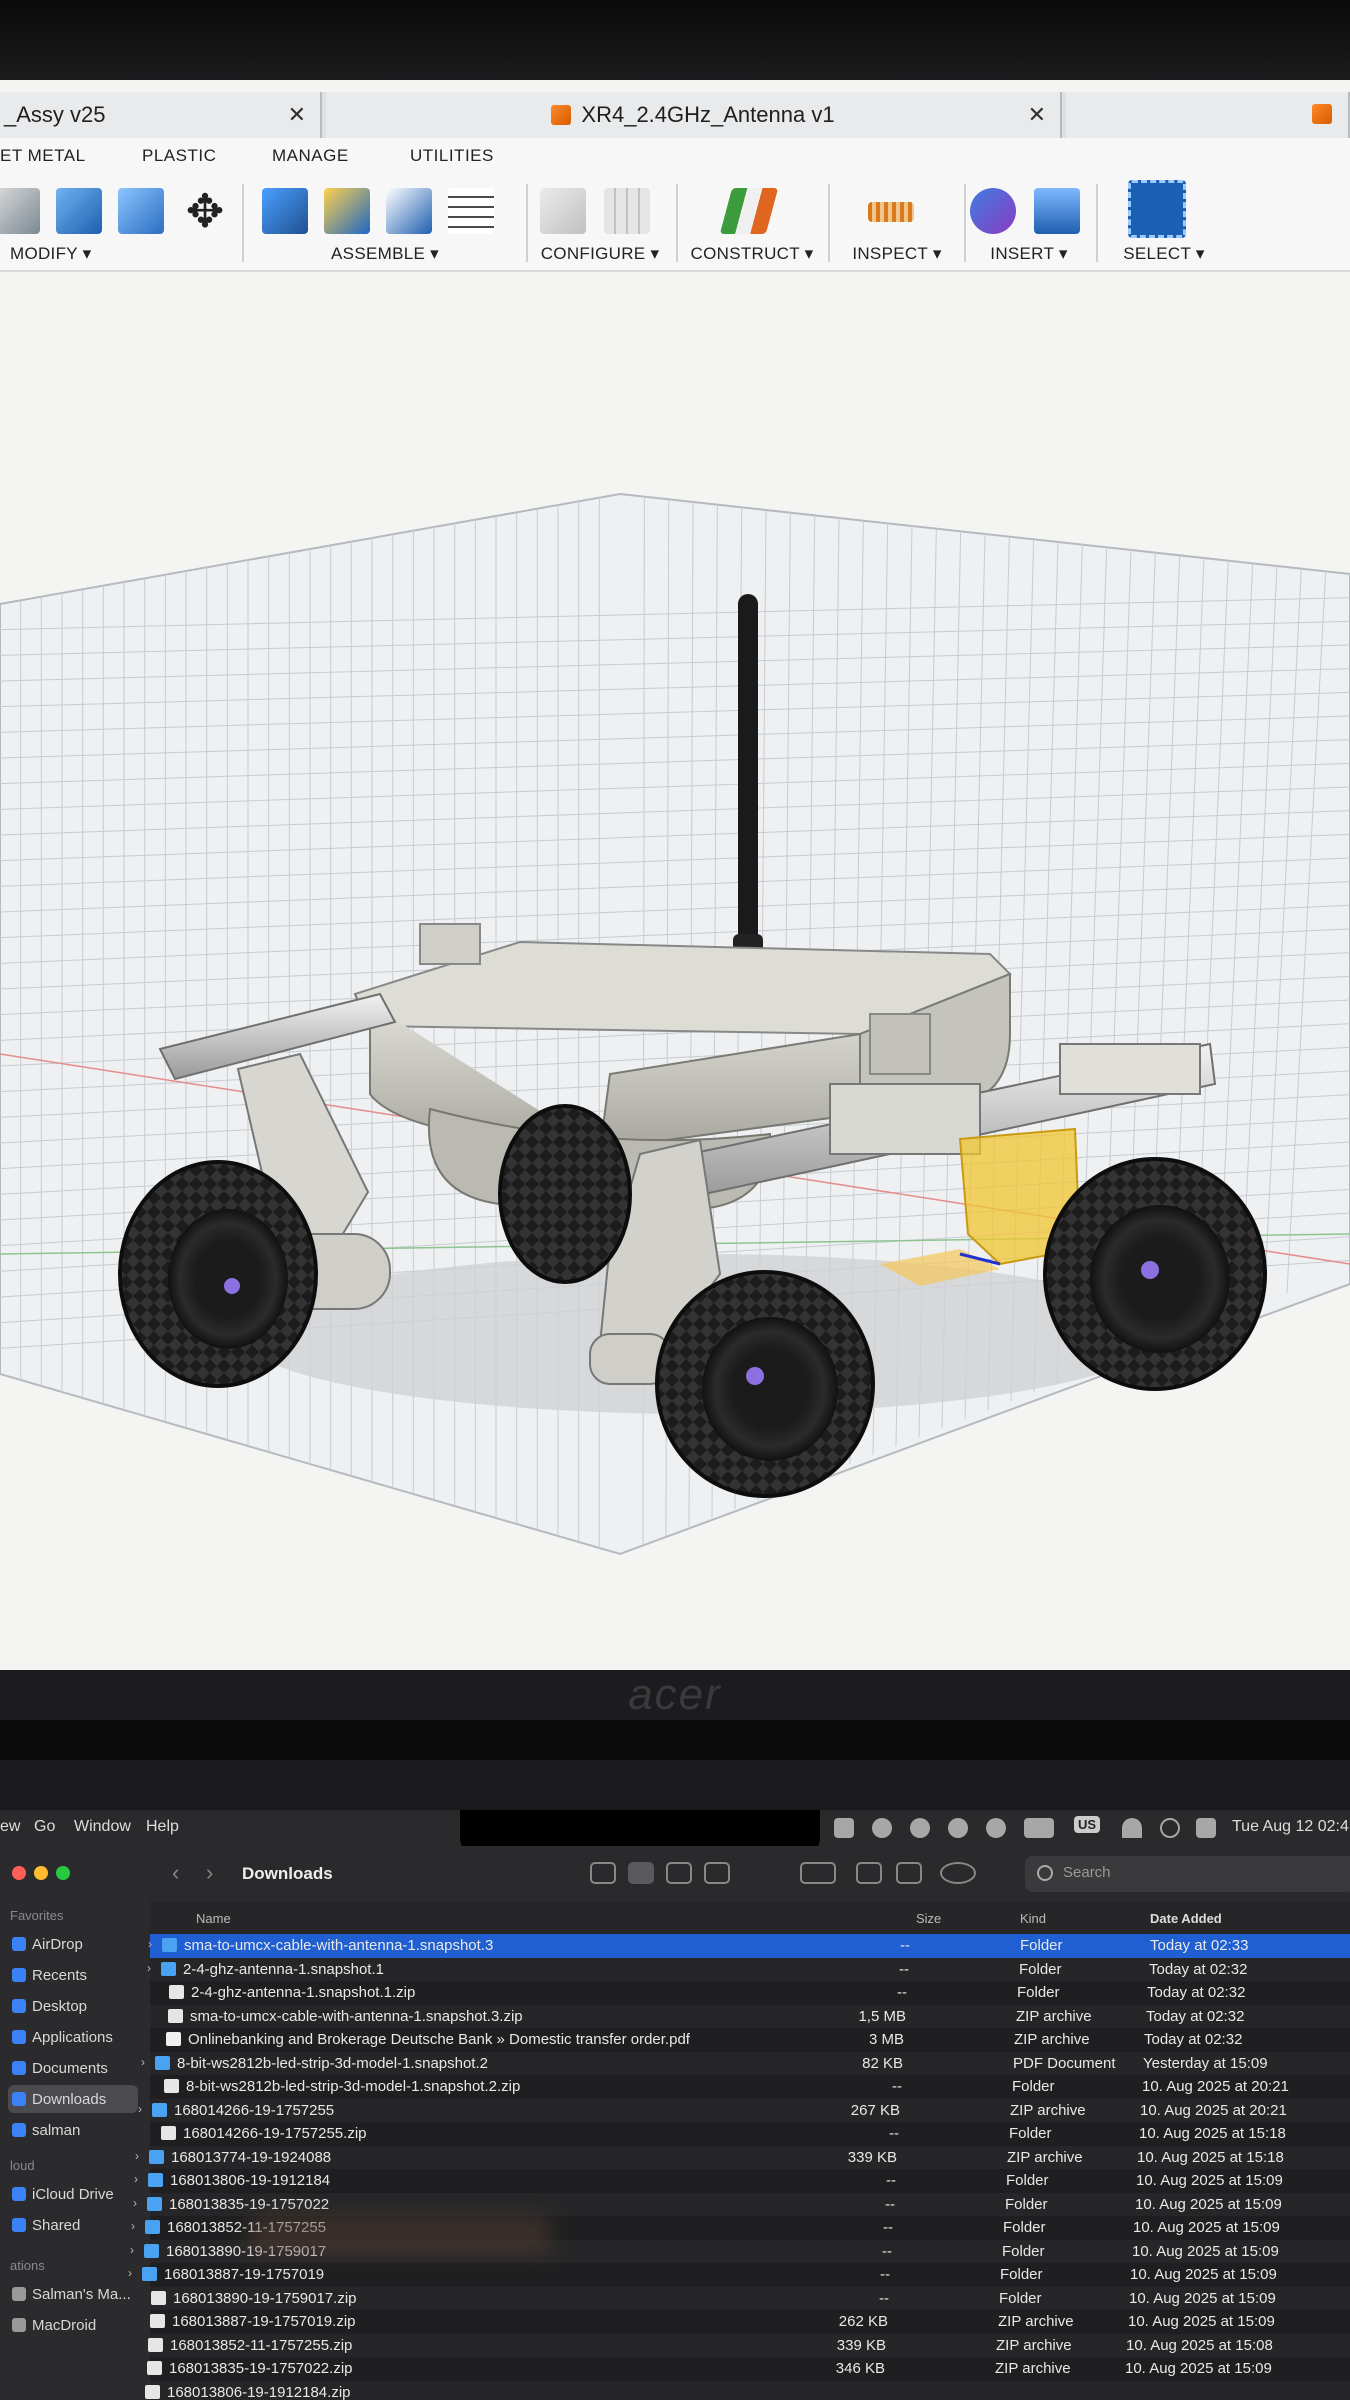  Describe the element at coordinates (19, 1873) in the screenshot. I see `close-window-button` at that location.